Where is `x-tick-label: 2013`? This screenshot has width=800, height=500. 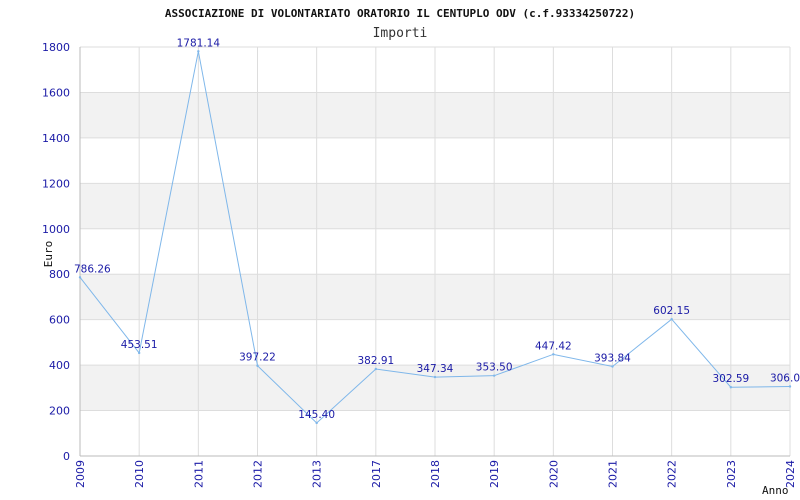
x-tick-label: 2013 is located at coordinates (317, 474).